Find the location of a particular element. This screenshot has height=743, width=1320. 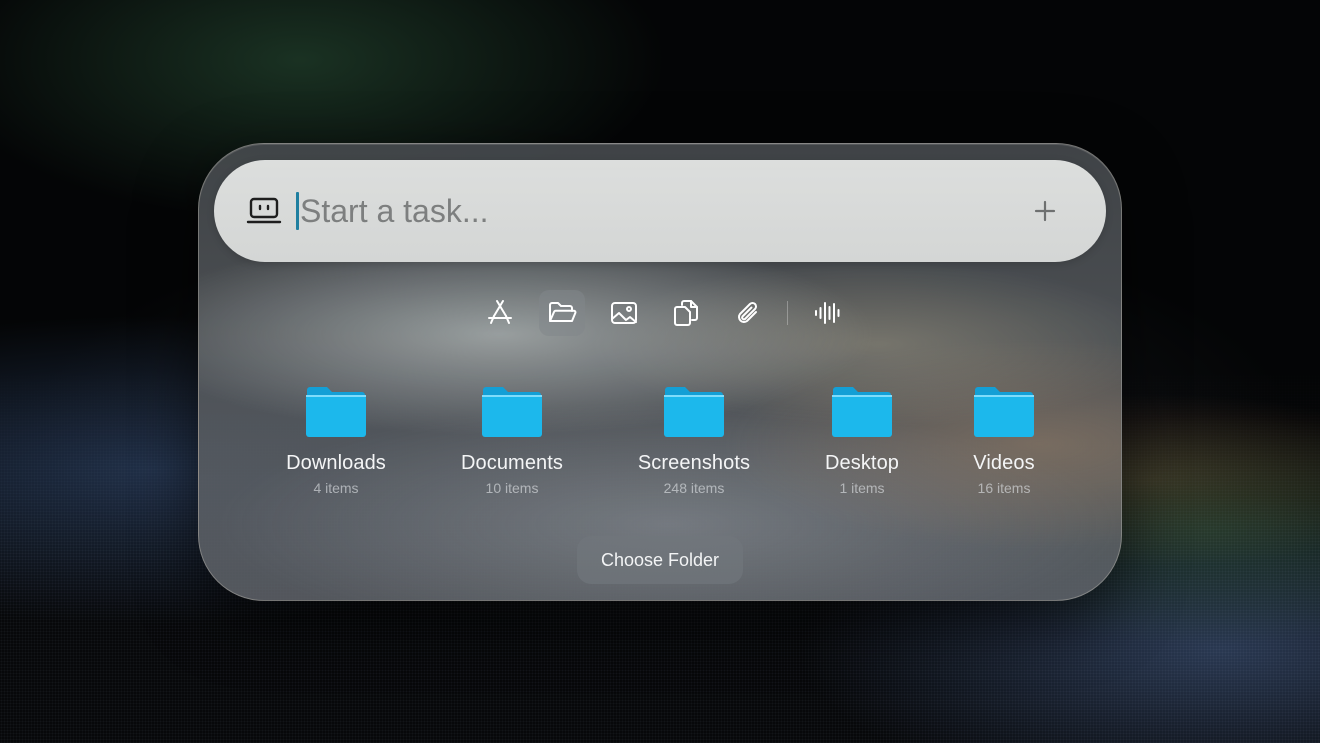

folder-item-count: 1 items is located at coordinates (862, 488).